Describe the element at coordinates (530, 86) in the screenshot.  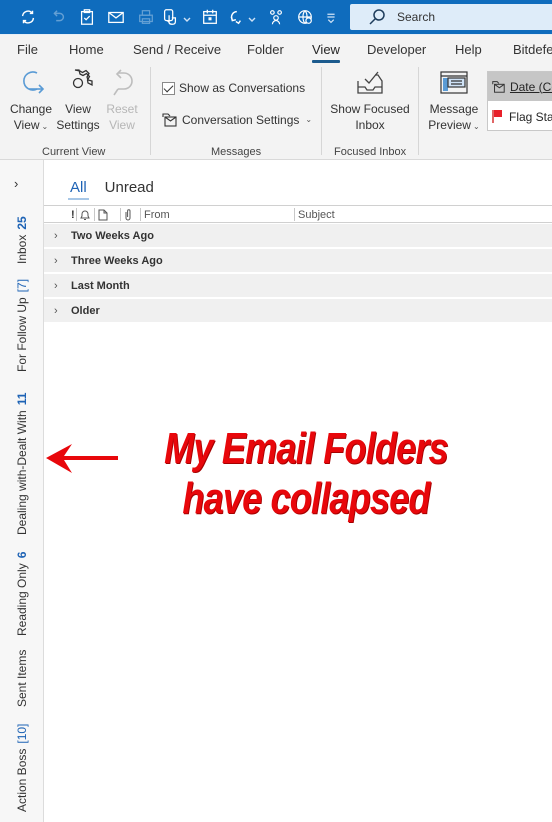
I see `arrange-date-label: Date (Co` at that location.